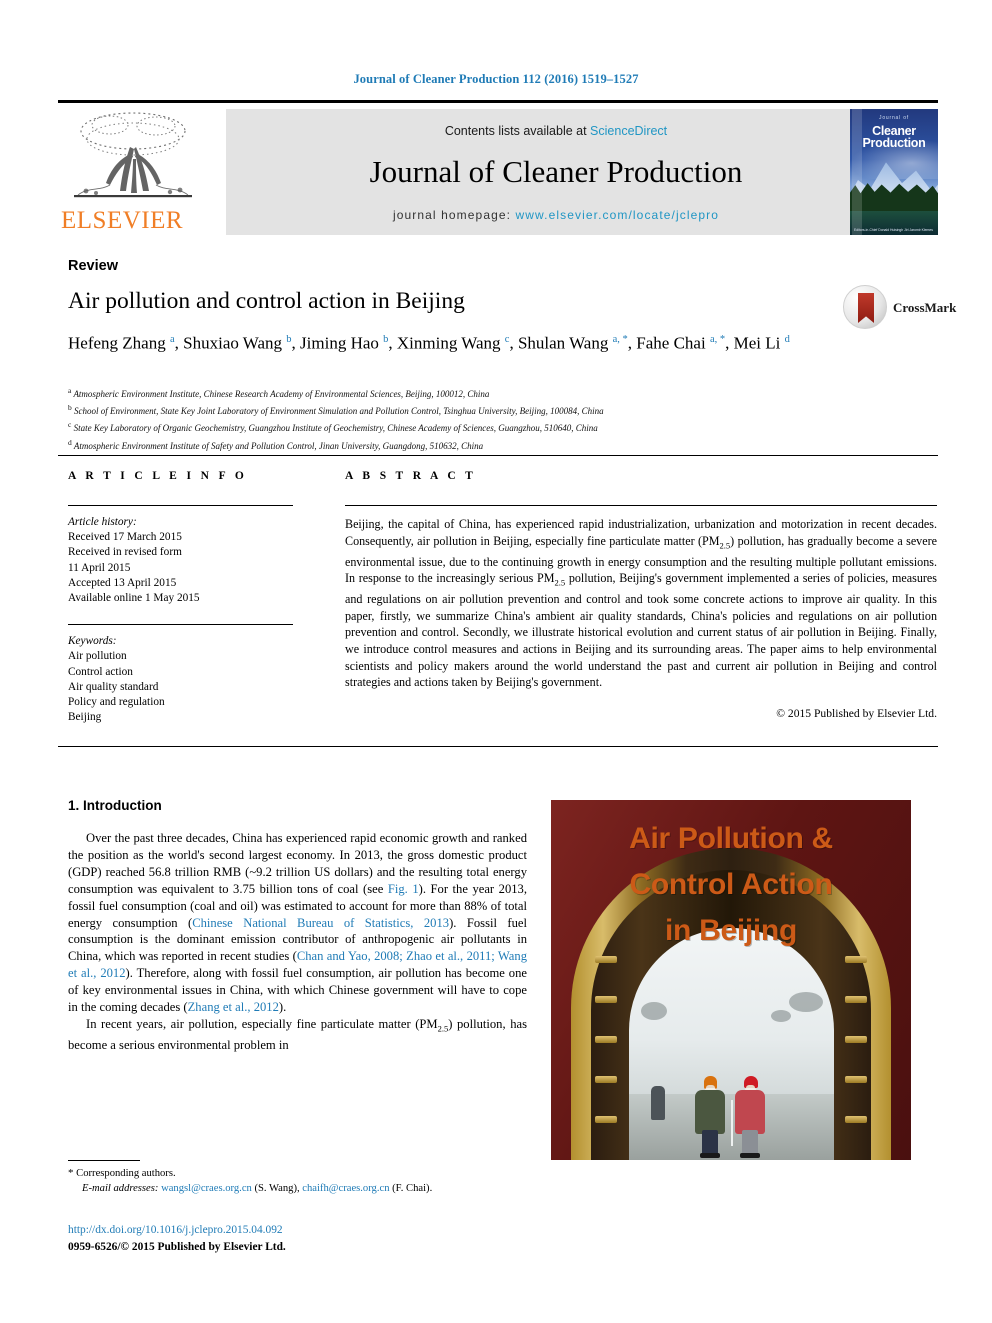 This screenshot has height=1323, width=992. I want to click on email-owner-1: (S. Wang), so click(275, 1188).